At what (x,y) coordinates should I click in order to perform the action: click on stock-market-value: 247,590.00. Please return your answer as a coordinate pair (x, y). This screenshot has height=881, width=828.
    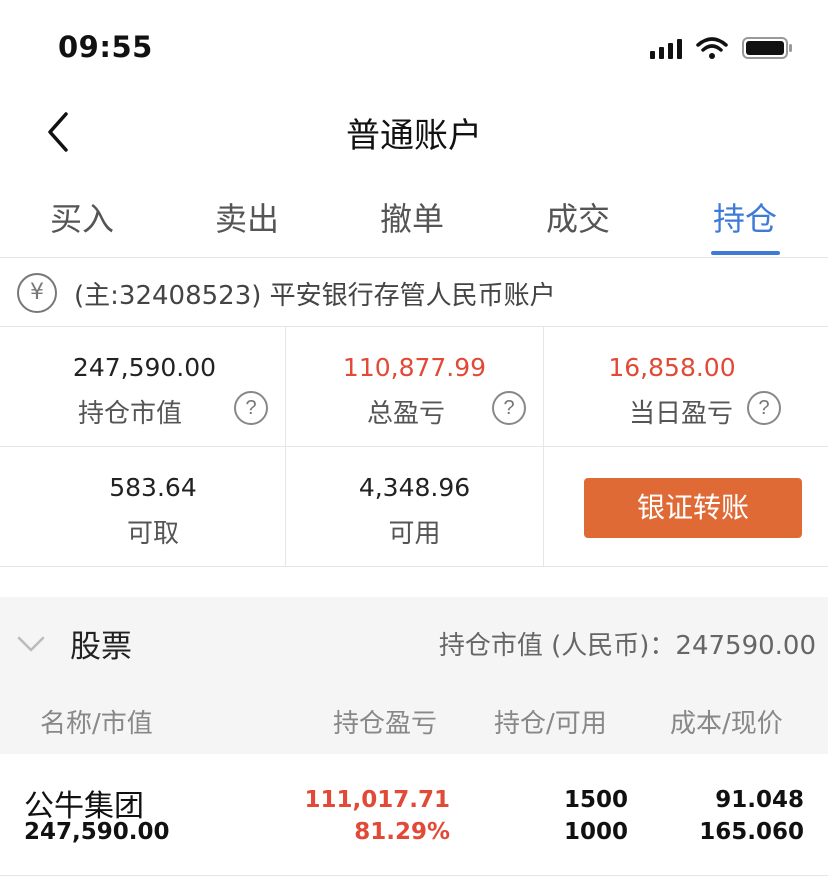
    Looking at the image, I should click on (97, 832).